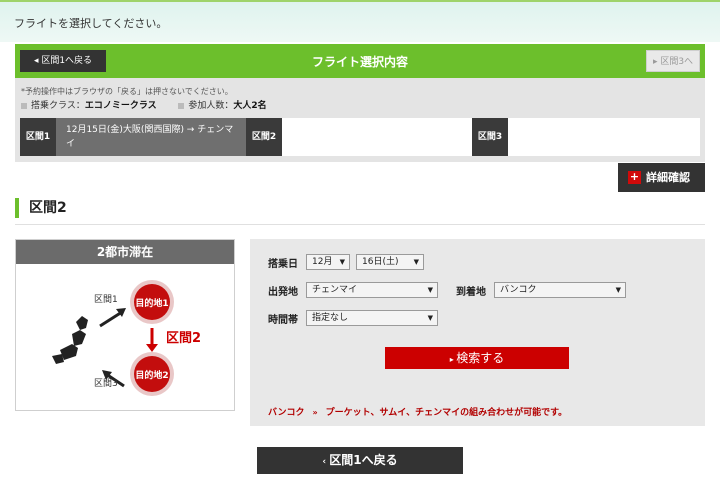 This screenshot has width=720, height=498. I want to click on arrow-down-icon, so click(152, 340).